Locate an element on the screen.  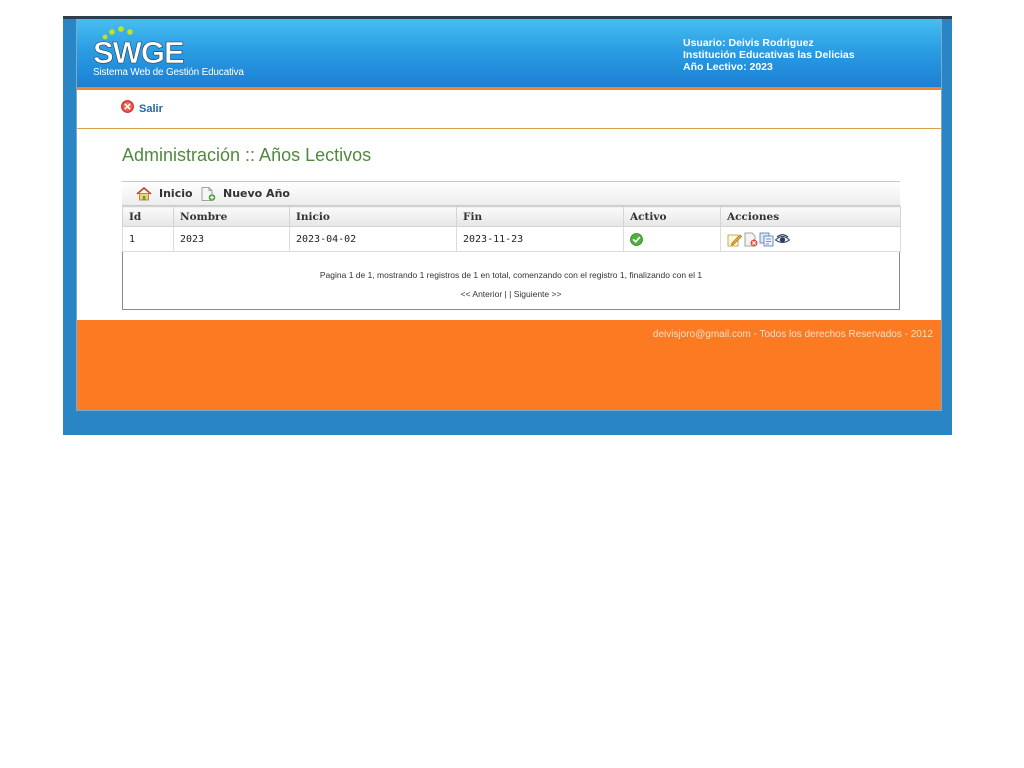
cell-id: 1 is located at coordinates (148, 239).